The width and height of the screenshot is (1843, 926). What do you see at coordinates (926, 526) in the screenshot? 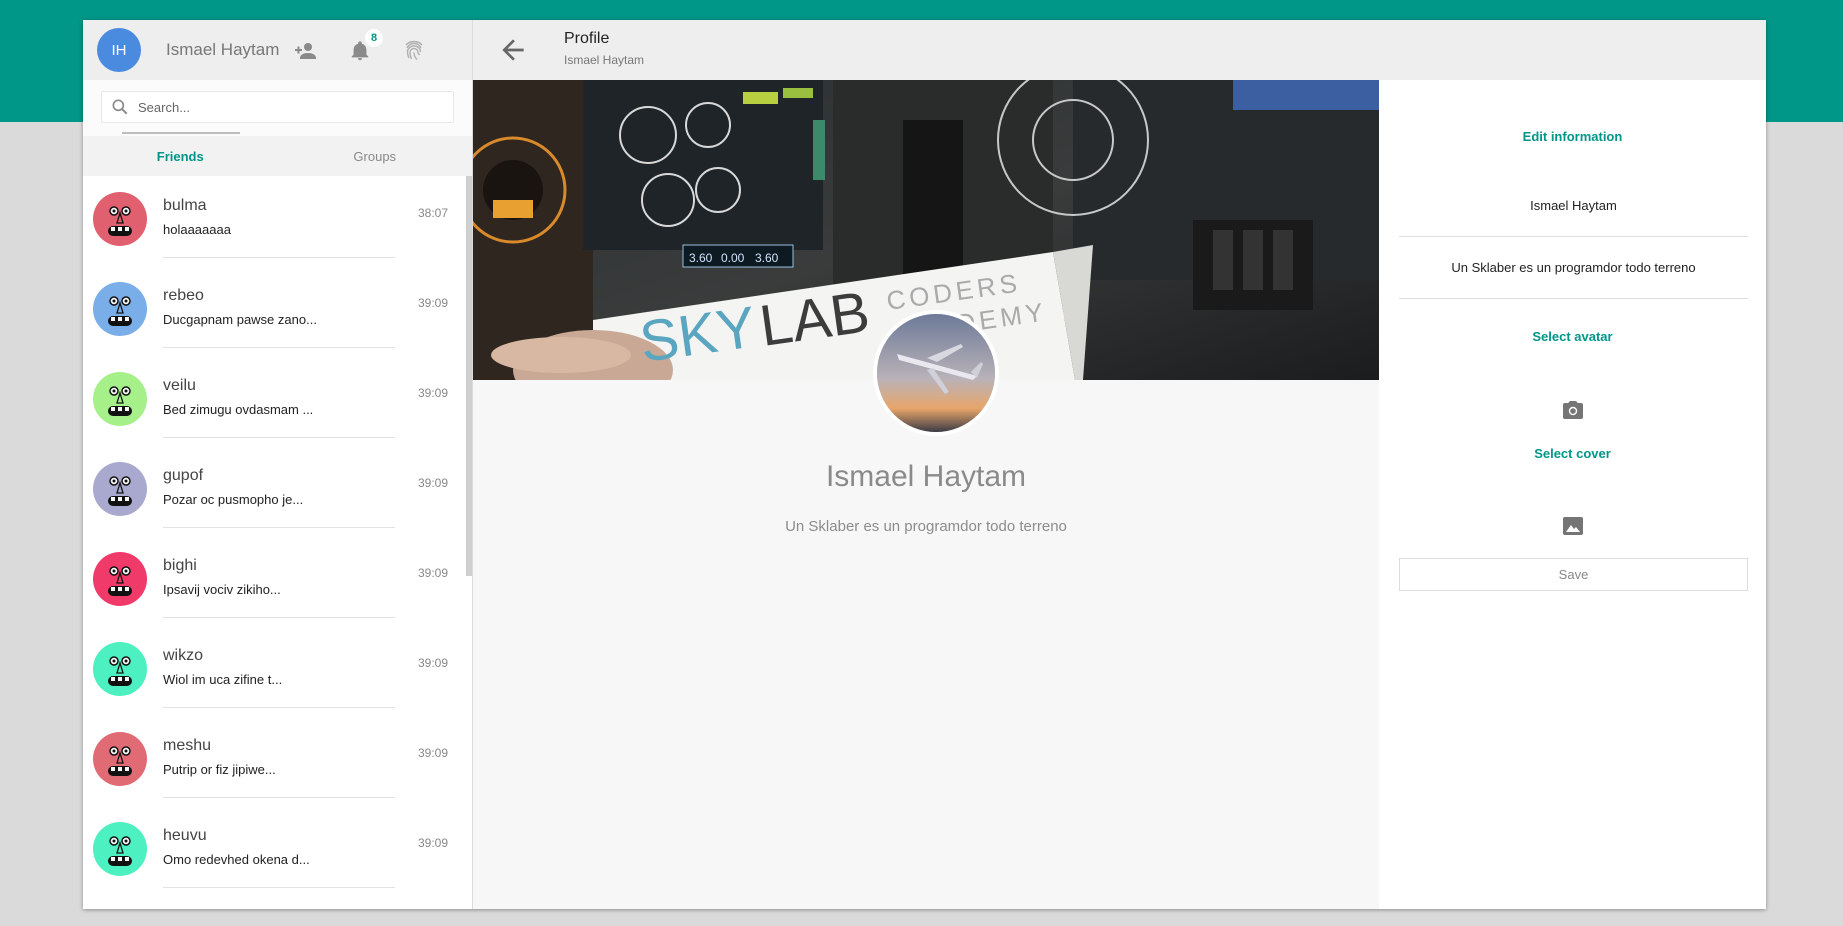
I see `profile-bio: Un Sklaber es un programdor todo terreno` at bounding box center [926, 526].